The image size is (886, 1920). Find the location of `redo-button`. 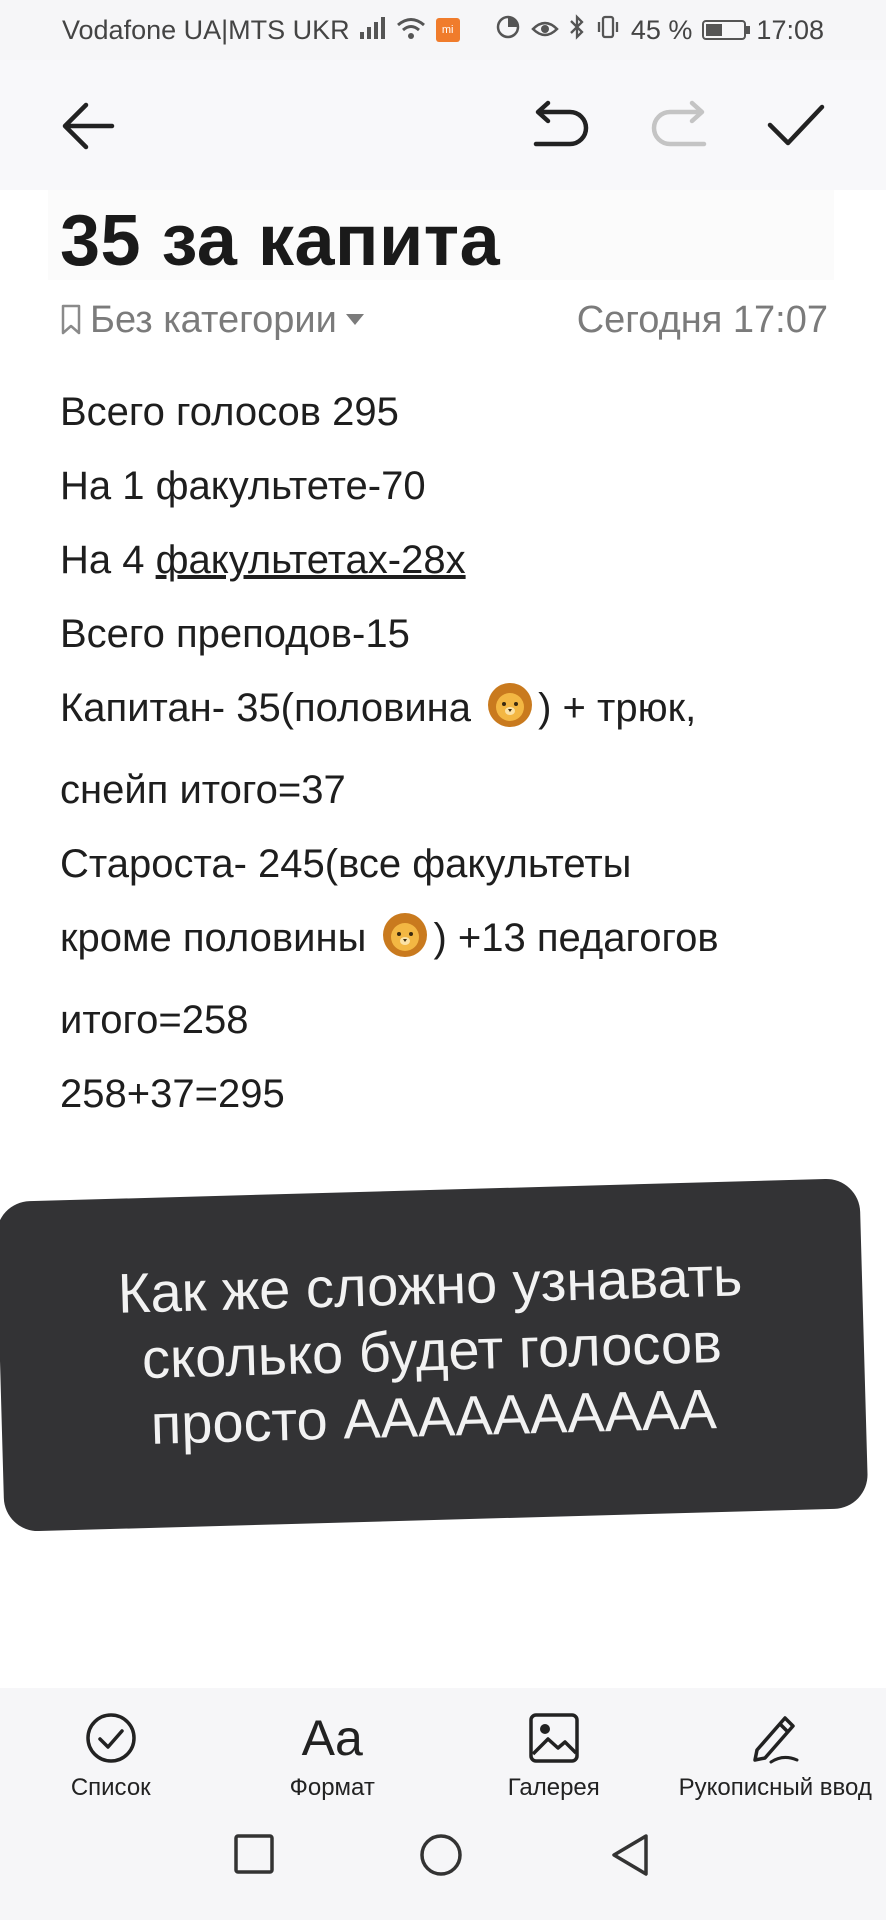

redo-button is located at coordinates (680, 126).